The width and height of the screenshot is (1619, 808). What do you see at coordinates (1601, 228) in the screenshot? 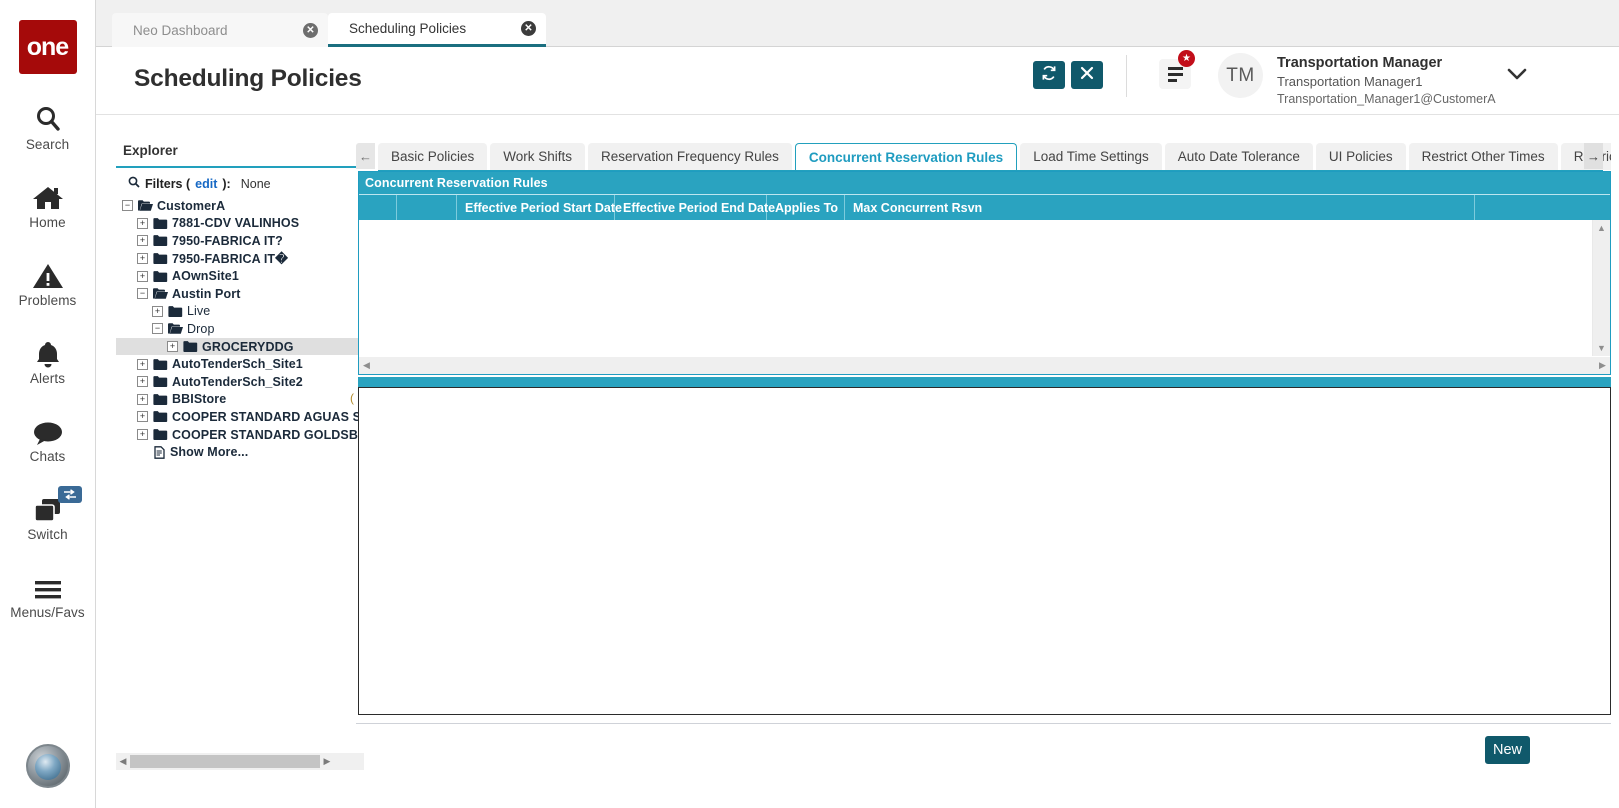
I see `scroll-up-icon: ▲` at bounding box center [1601, 228].